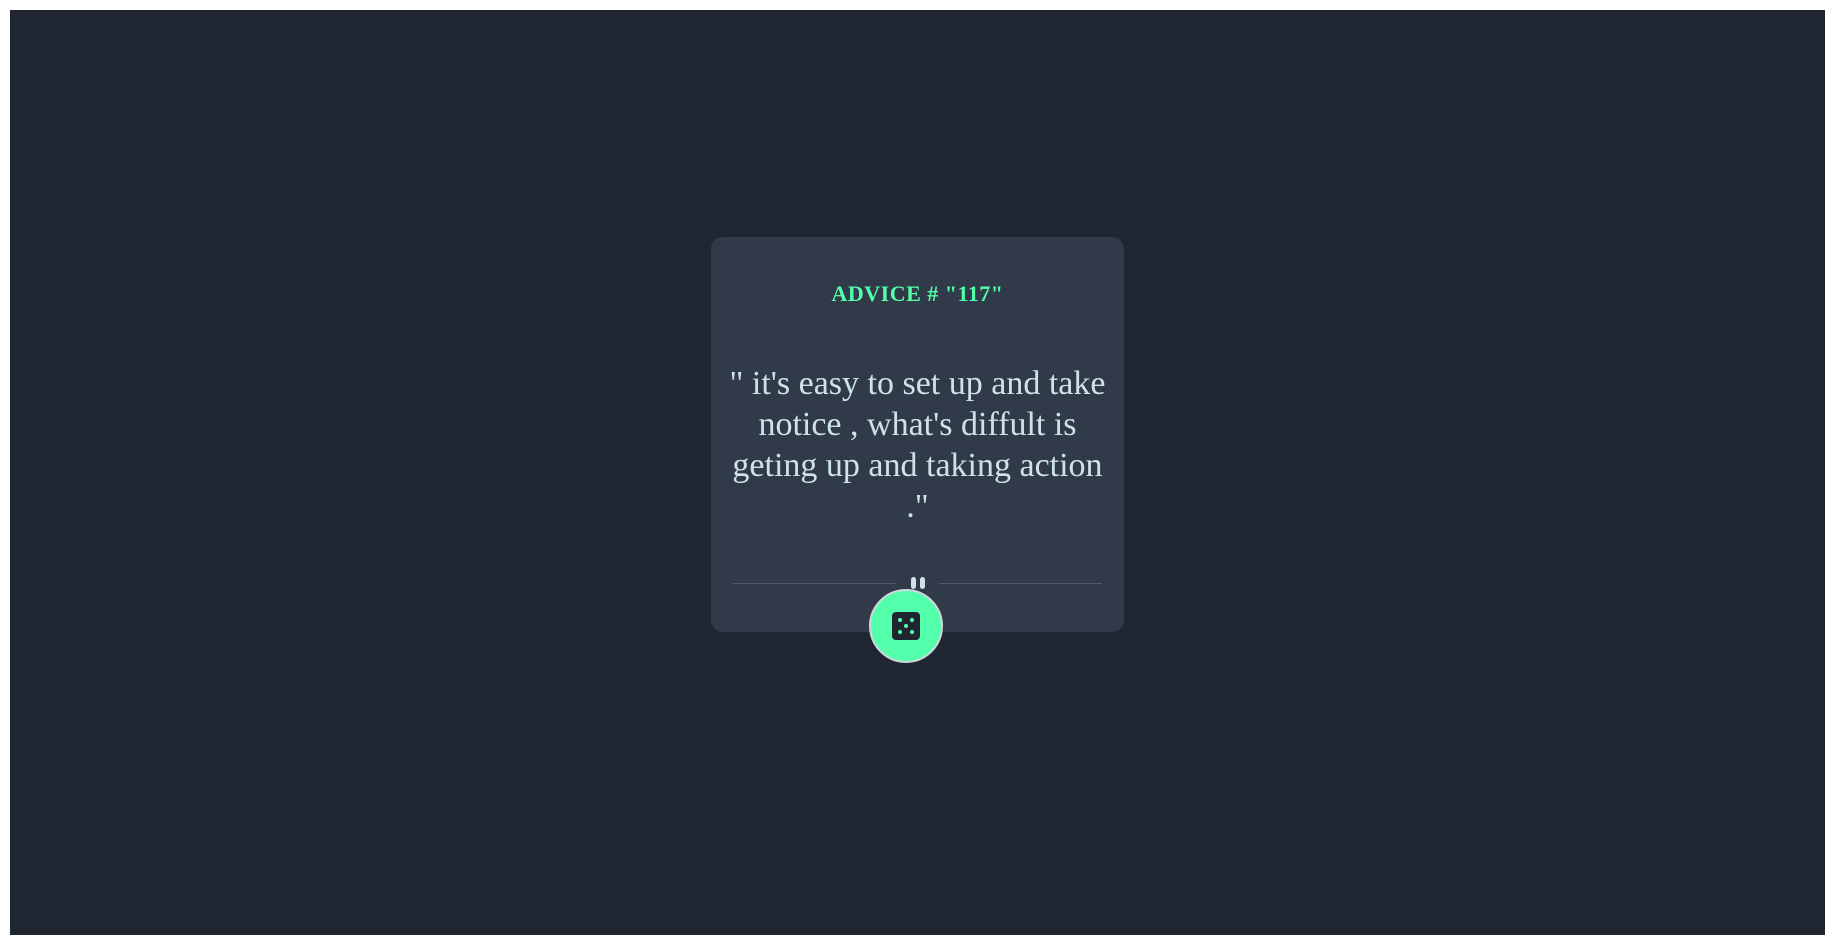  I want to click on pause-icon, so click(918, 583).